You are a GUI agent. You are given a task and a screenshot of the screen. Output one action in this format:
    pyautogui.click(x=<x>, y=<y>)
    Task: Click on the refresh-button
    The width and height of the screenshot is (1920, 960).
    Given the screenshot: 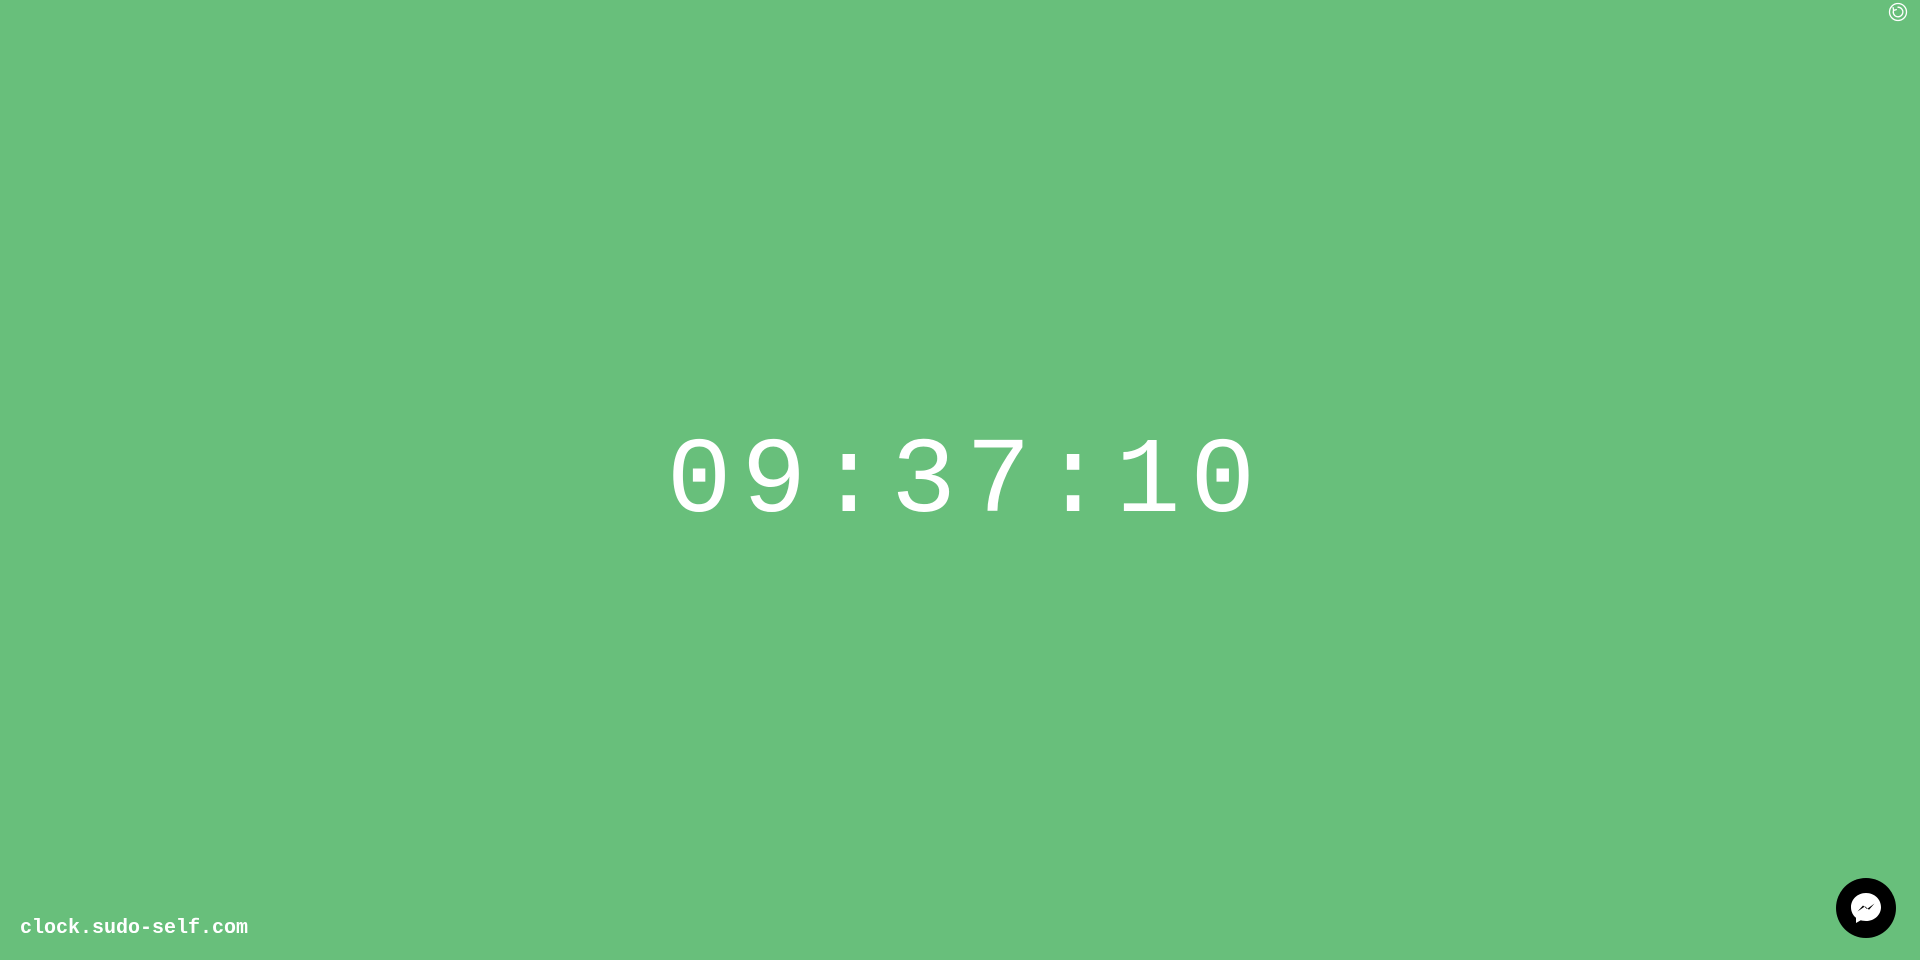 What is the action you would take?
    pyautogui.click(x=1898, y=12)
    